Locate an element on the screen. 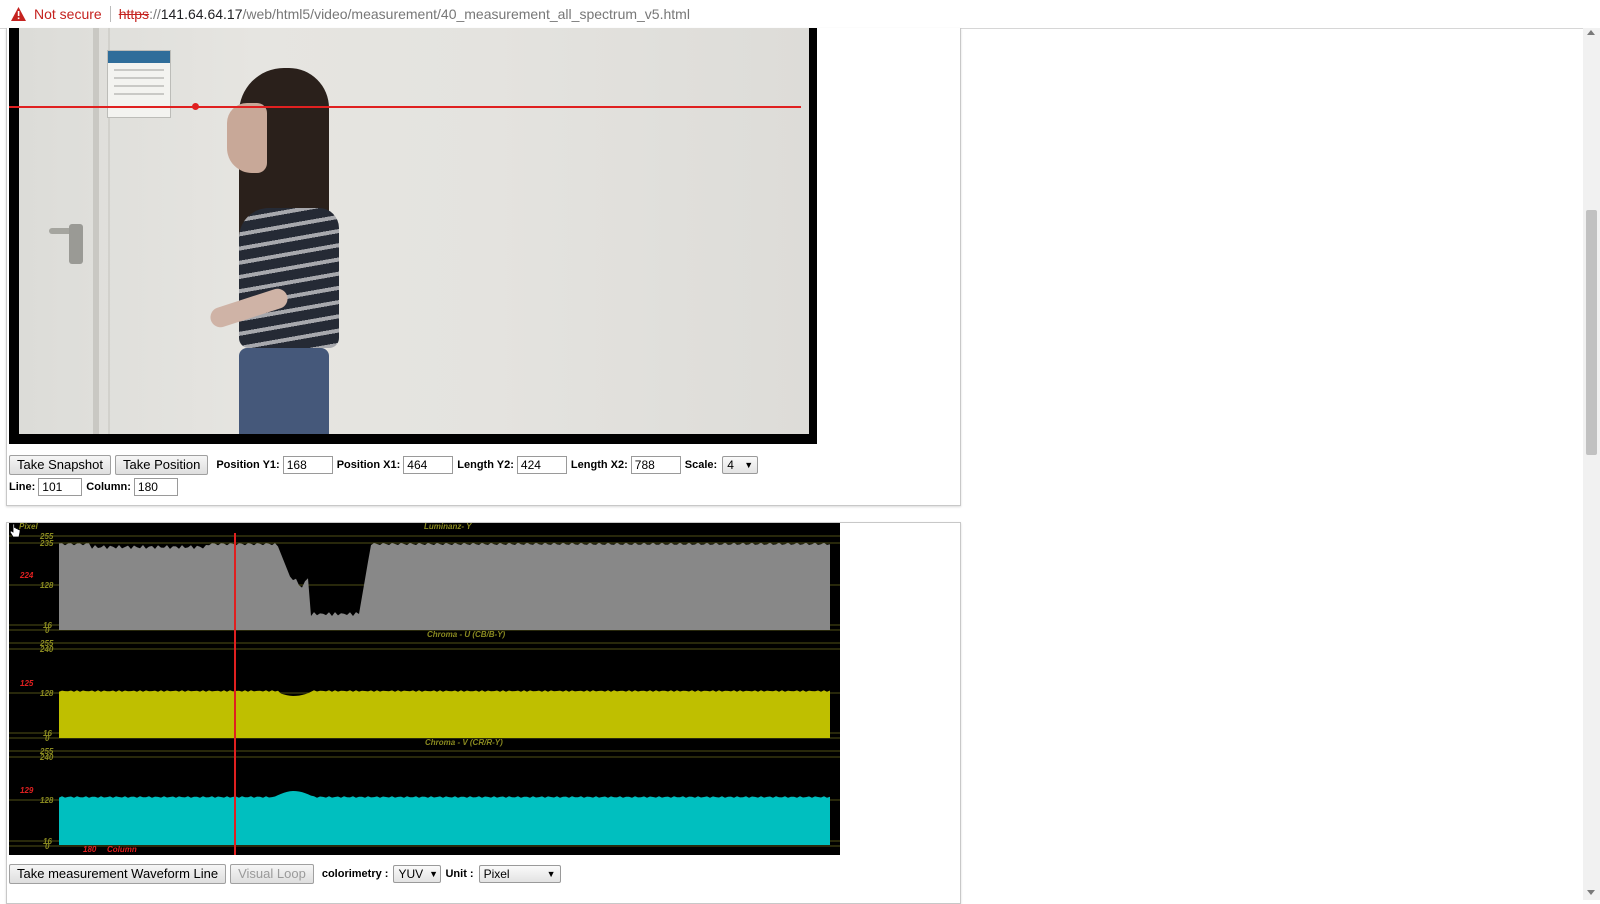  warning-triangle-icon is located at coordinates (18, 14).